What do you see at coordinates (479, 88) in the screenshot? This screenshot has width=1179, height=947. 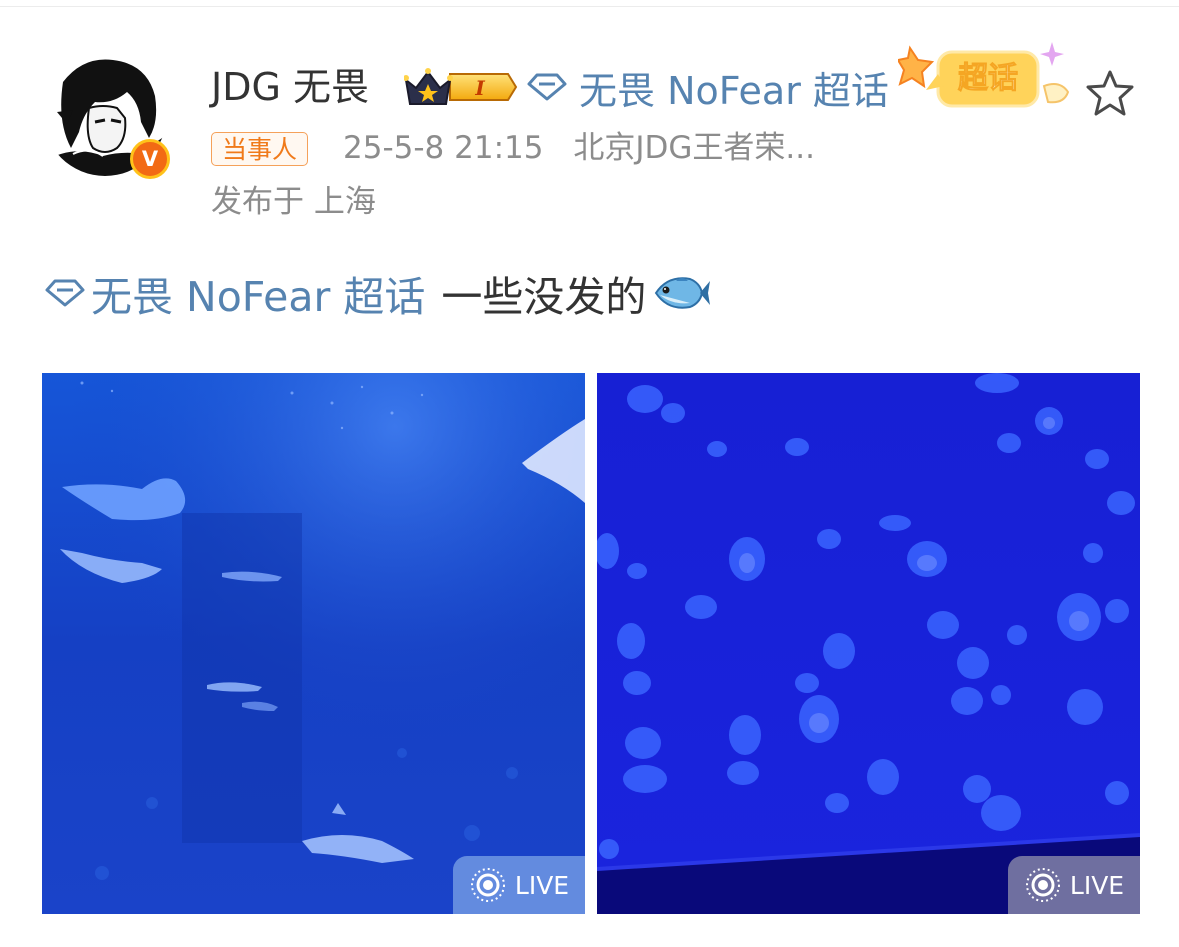 I see `member-level-text: I` at bounding box center [479, 88].